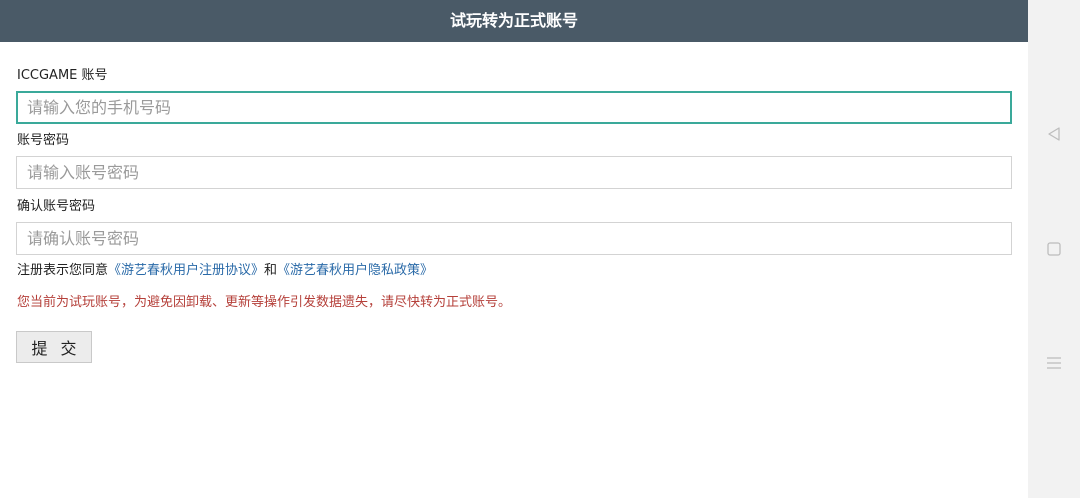 This screenshot has width=1080, height=498. I want to click on trial-account-warning: 您当前为试玩账号，为避免因卸载、更新等操作引发数据遗失，请尽快转为正式账号。, so click(264, 302).